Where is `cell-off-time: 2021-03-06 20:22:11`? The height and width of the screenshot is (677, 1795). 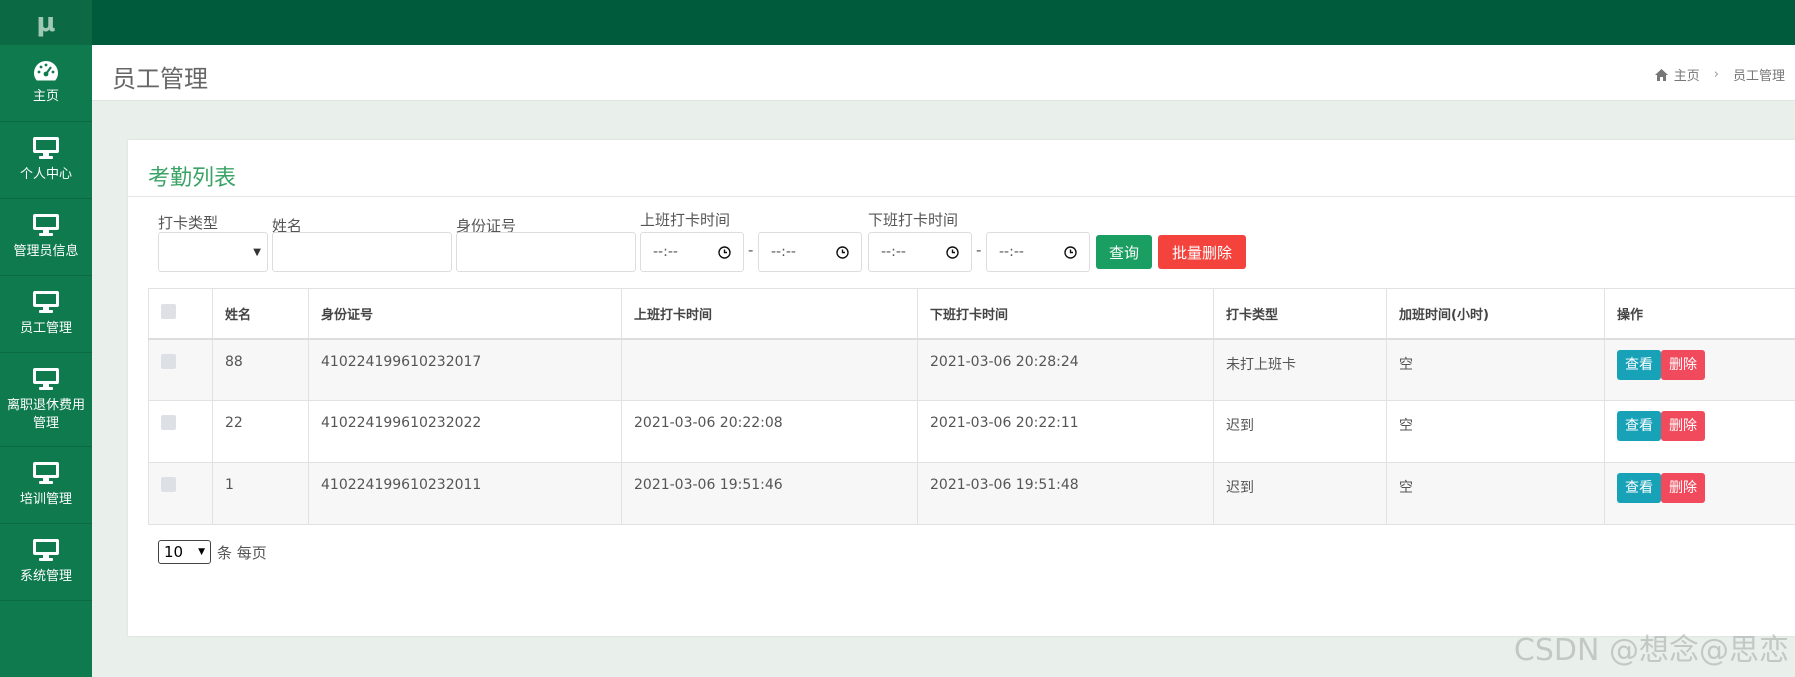
cell-off-time: 2021-03-06 20:22:11 is located at coordinates (1065, 431).